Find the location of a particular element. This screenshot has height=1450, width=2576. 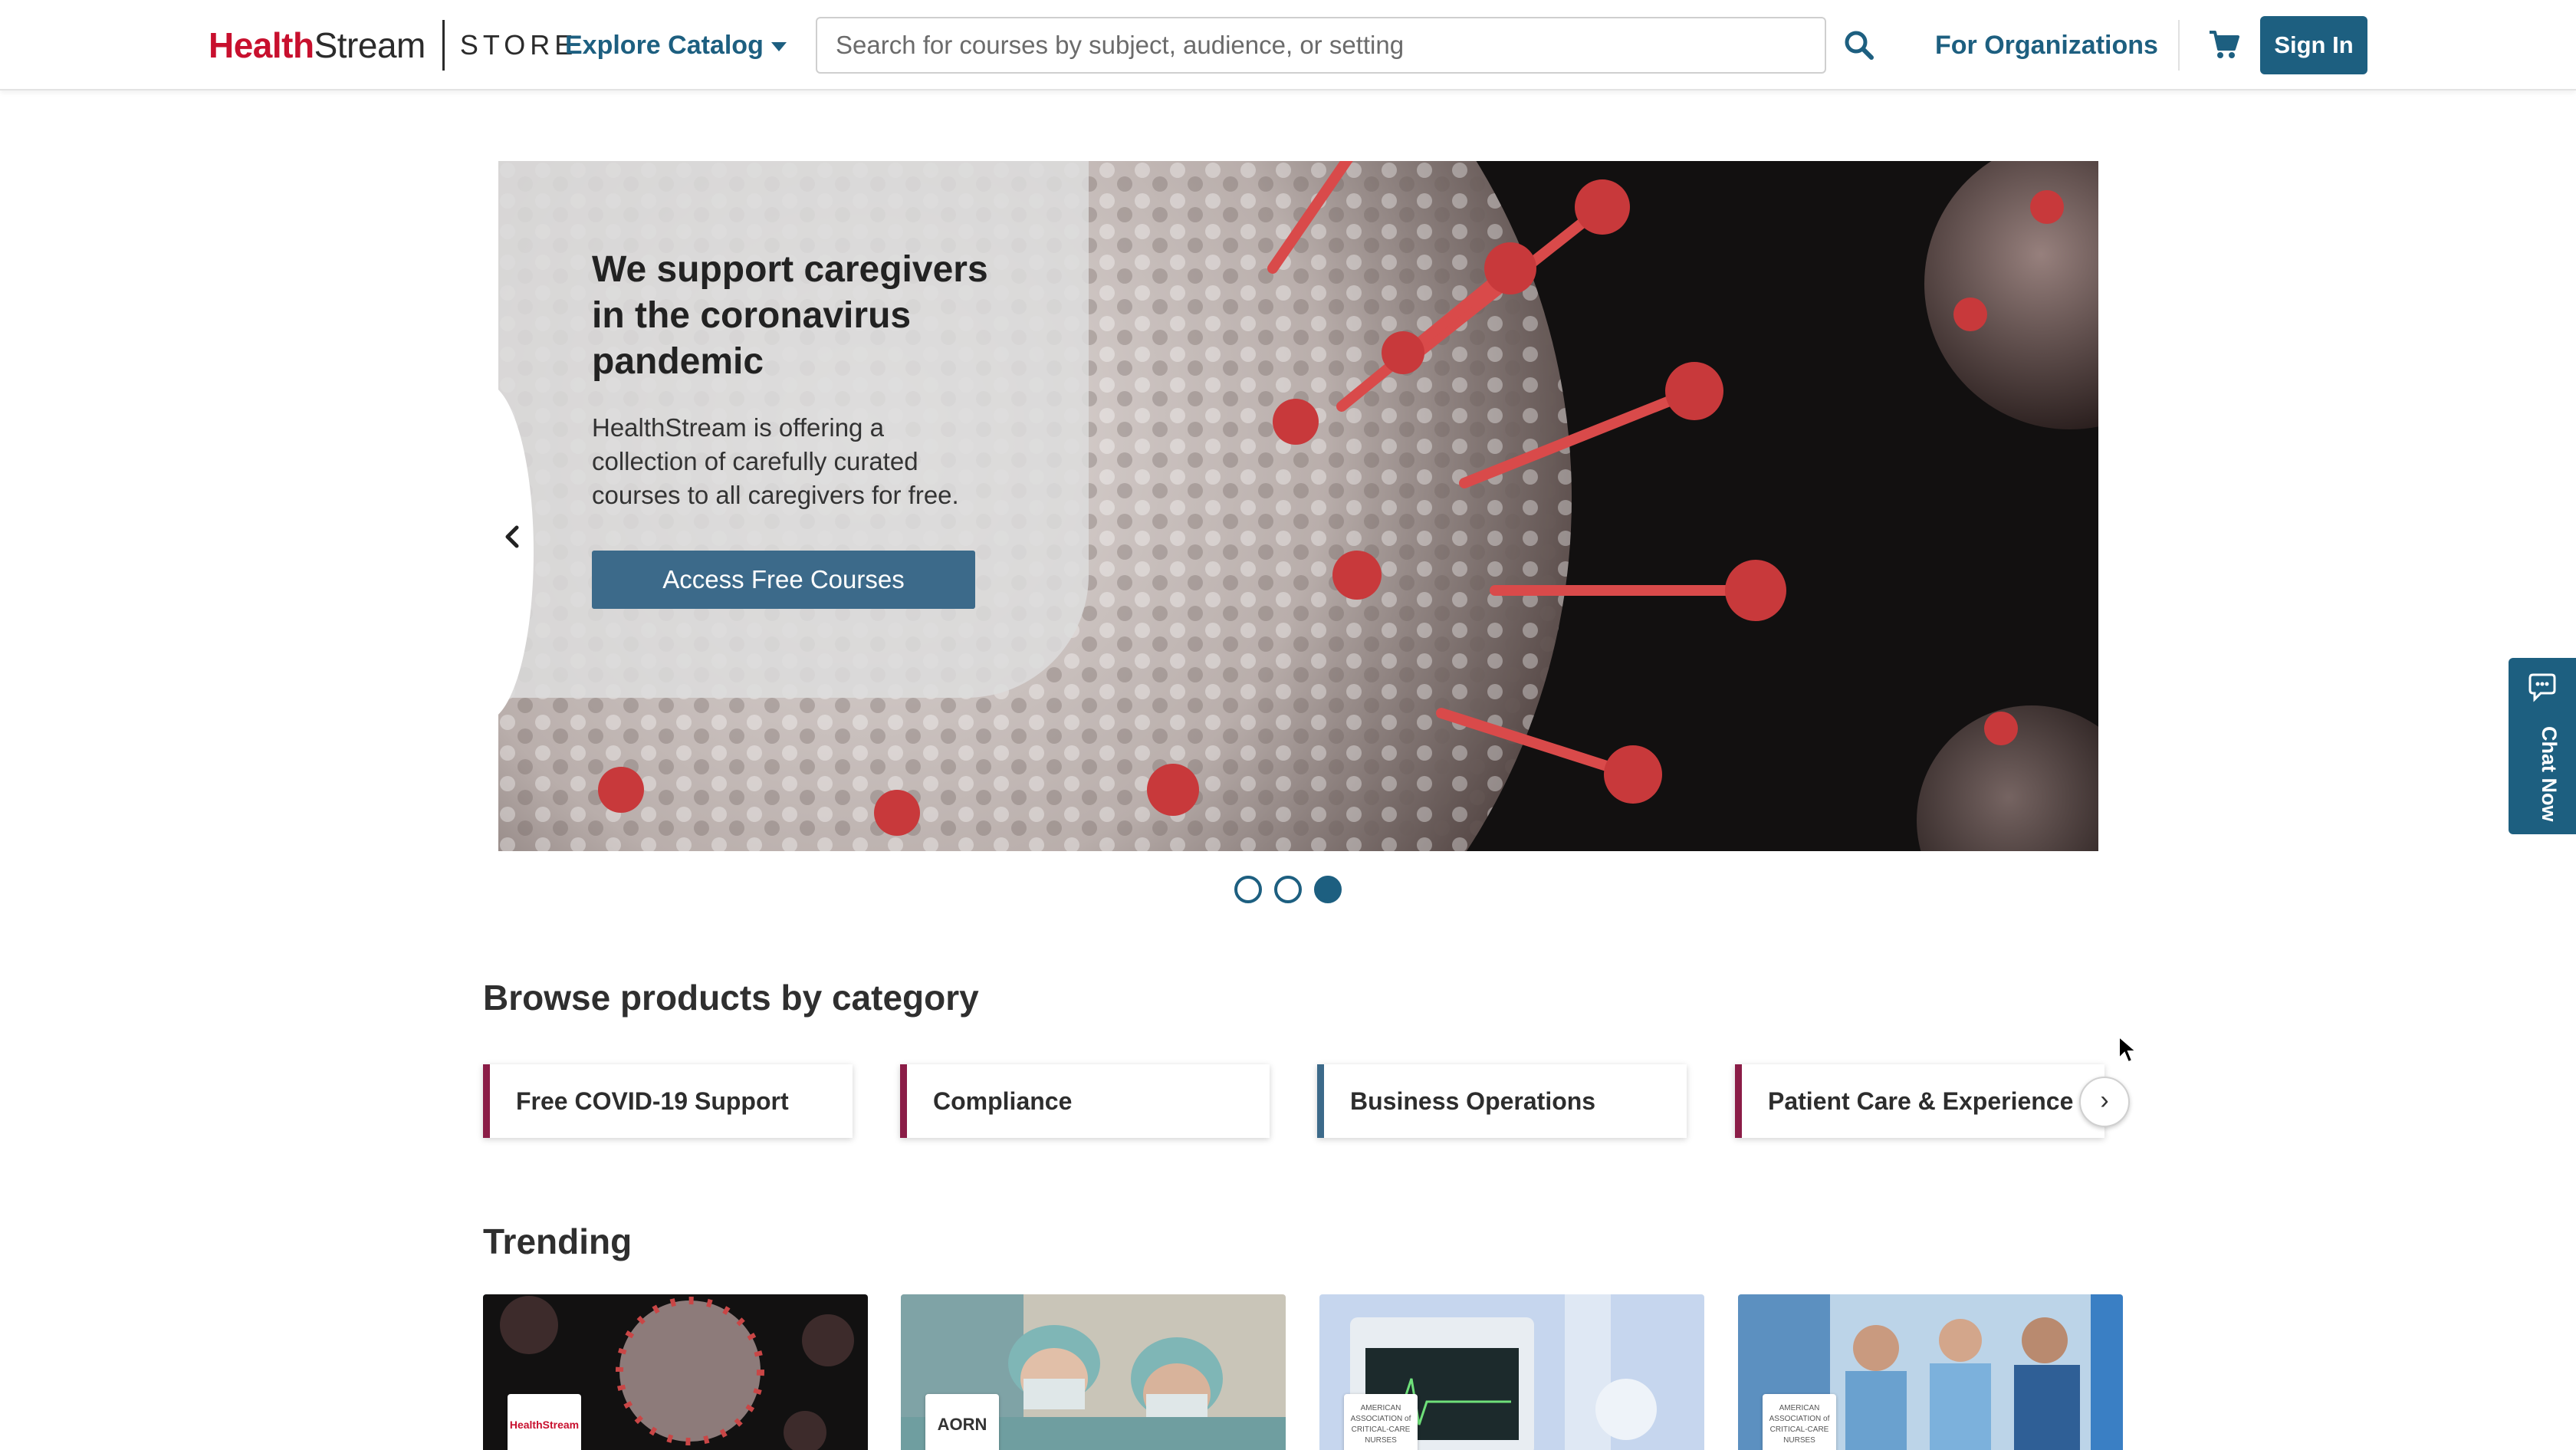

category-next-button: › is located at coordinates (2104, 1102).